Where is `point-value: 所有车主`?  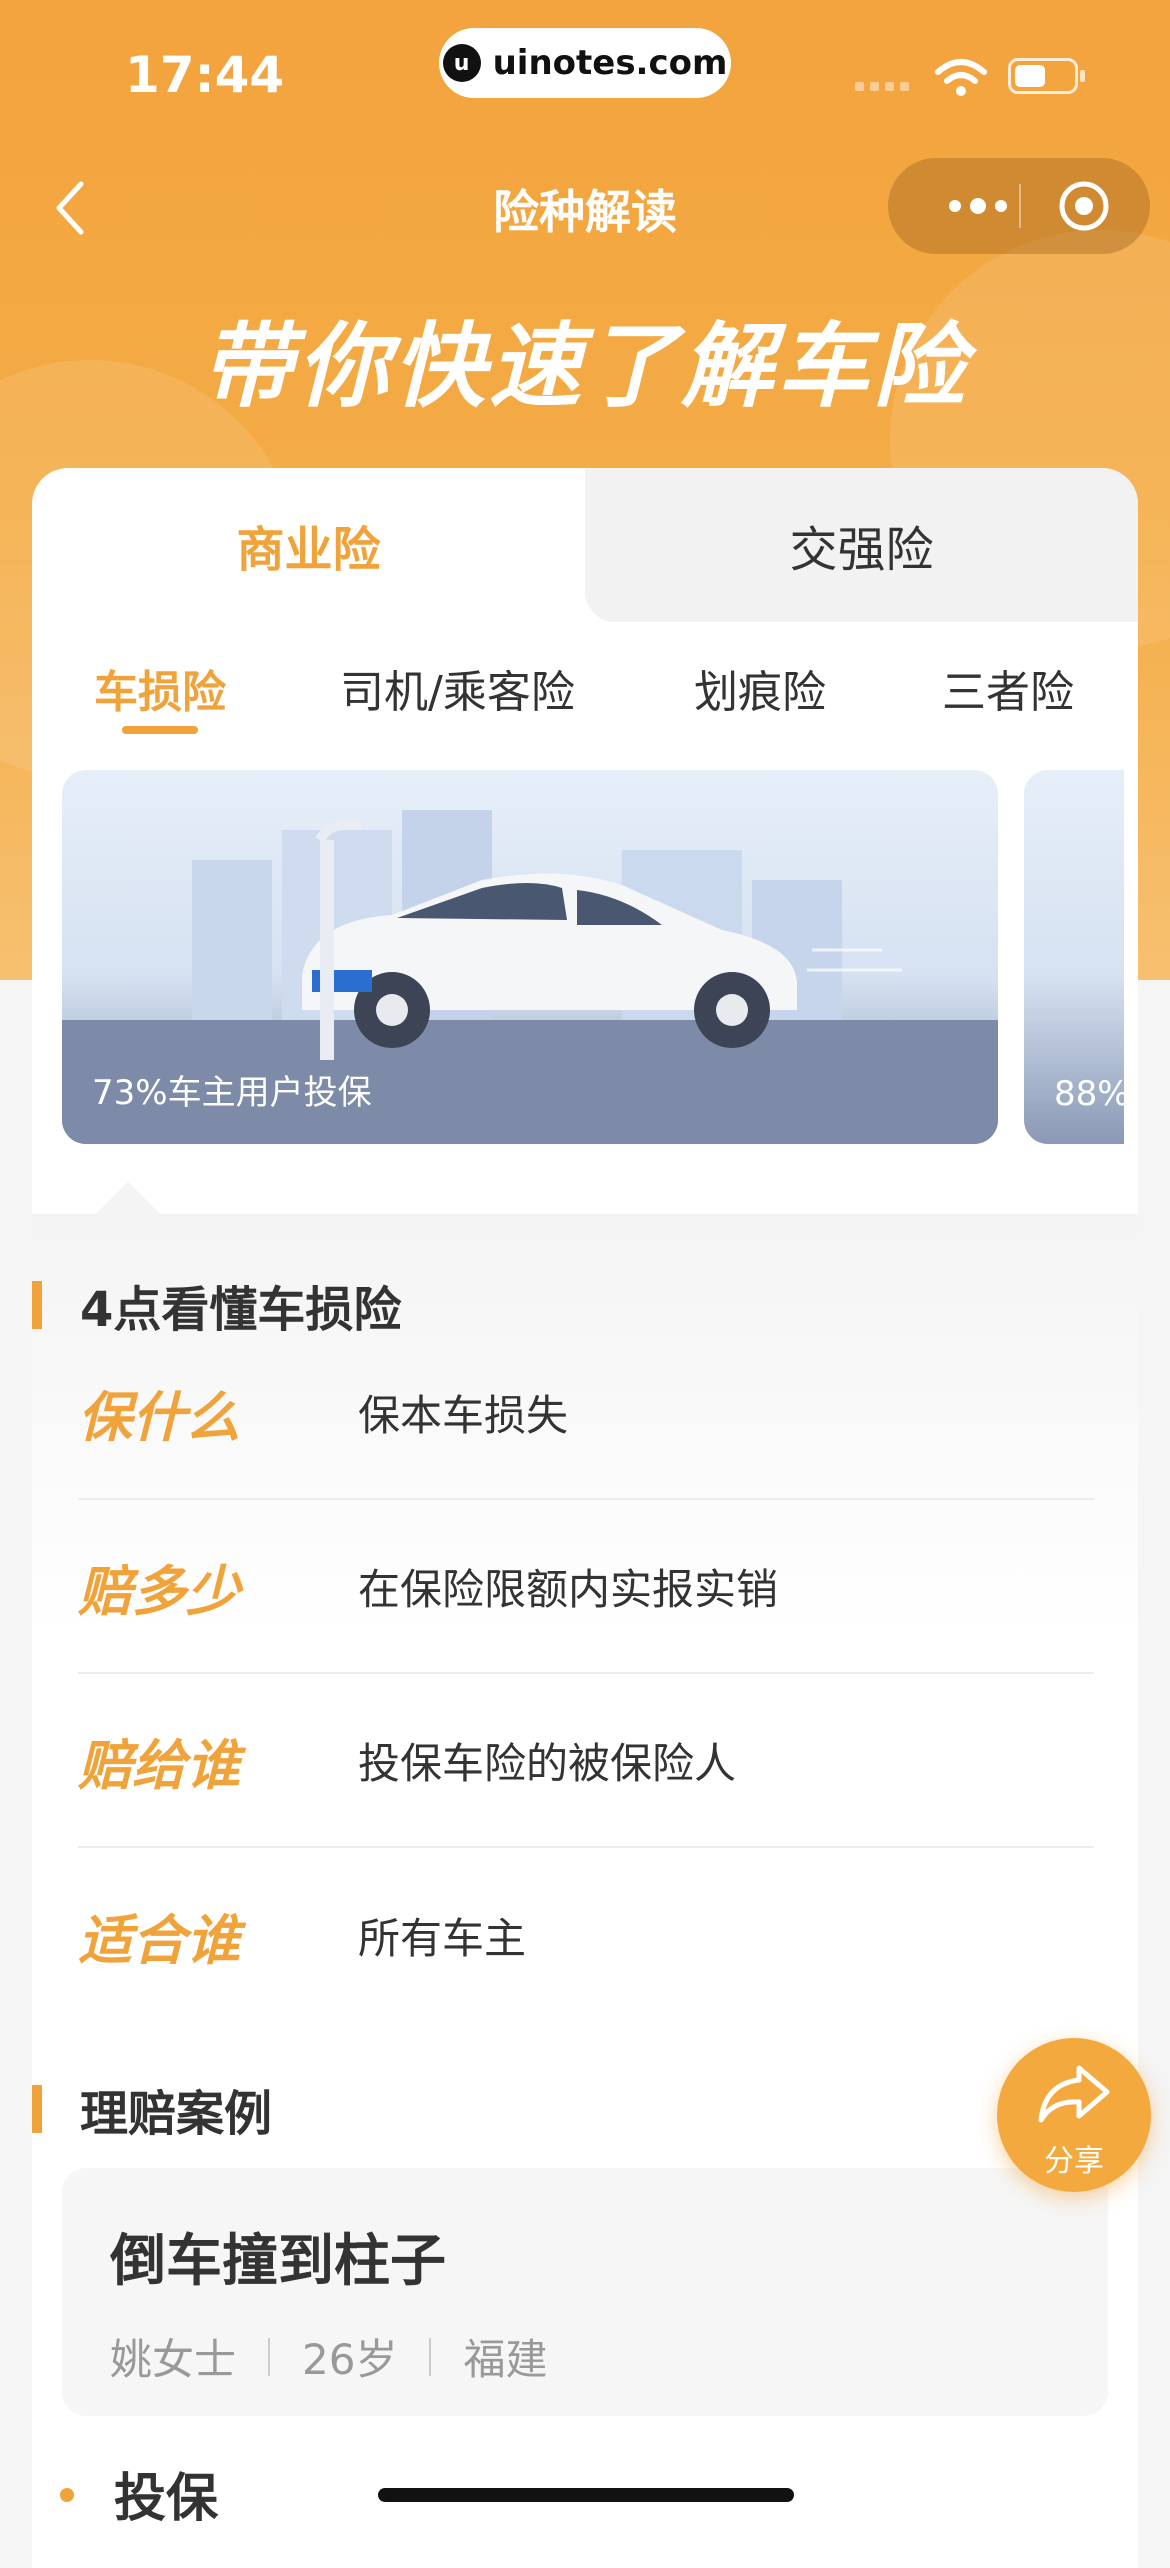
point-value: 所有车主 is located at coordinates (442, 1938).